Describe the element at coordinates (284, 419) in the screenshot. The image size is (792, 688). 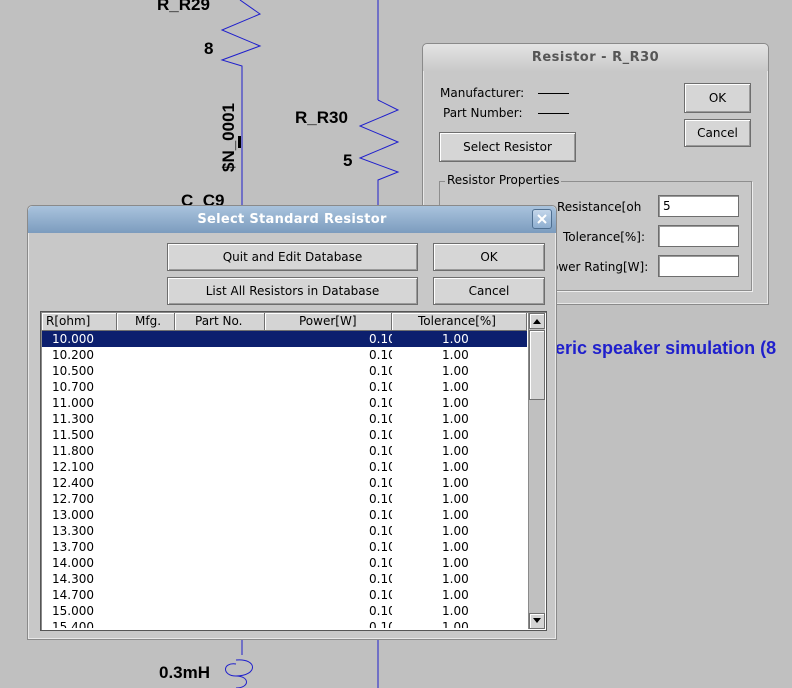
I see `table-row: 11.300 0.100 1.00` at that location.